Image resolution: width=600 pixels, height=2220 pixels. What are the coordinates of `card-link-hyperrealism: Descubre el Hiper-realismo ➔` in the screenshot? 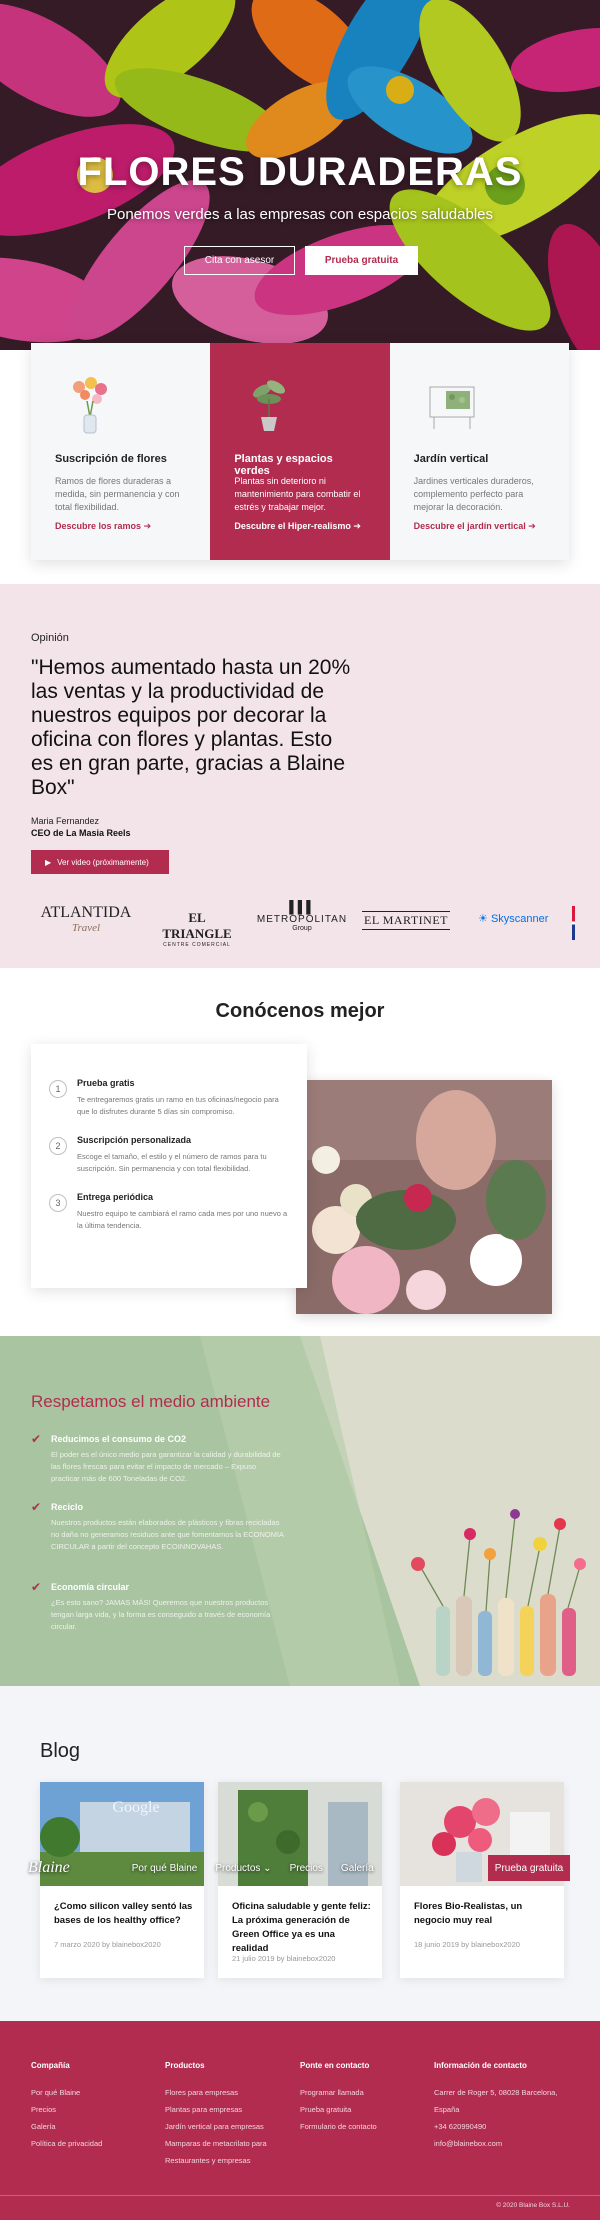 It's located at (297, 526).